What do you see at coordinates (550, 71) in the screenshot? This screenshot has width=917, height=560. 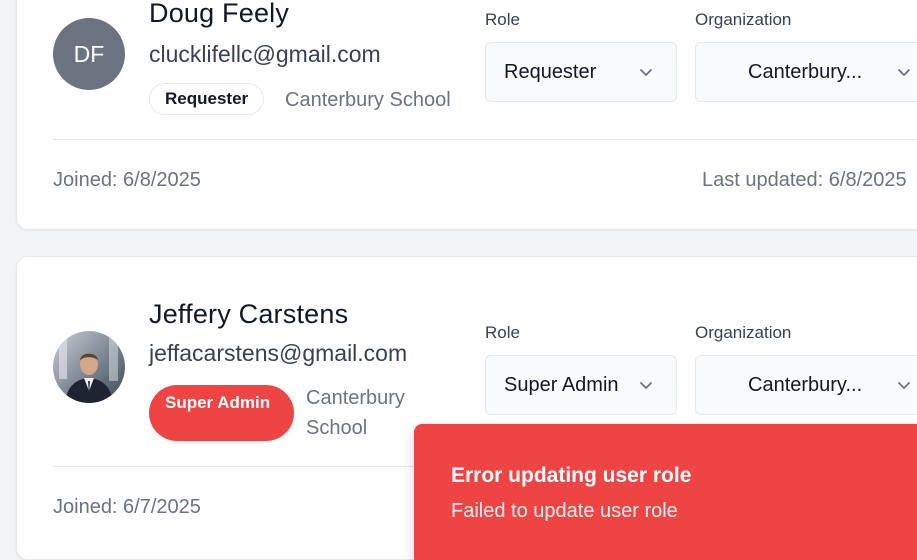 I see `role-select-value: Requester` at bounding box center [550, 71].